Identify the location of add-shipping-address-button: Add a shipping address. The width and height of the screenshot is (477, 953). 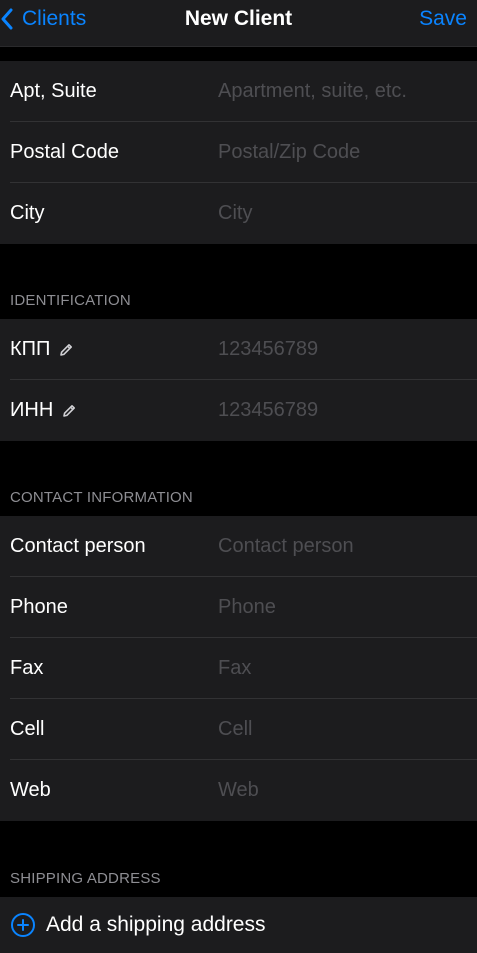
(238, 925).